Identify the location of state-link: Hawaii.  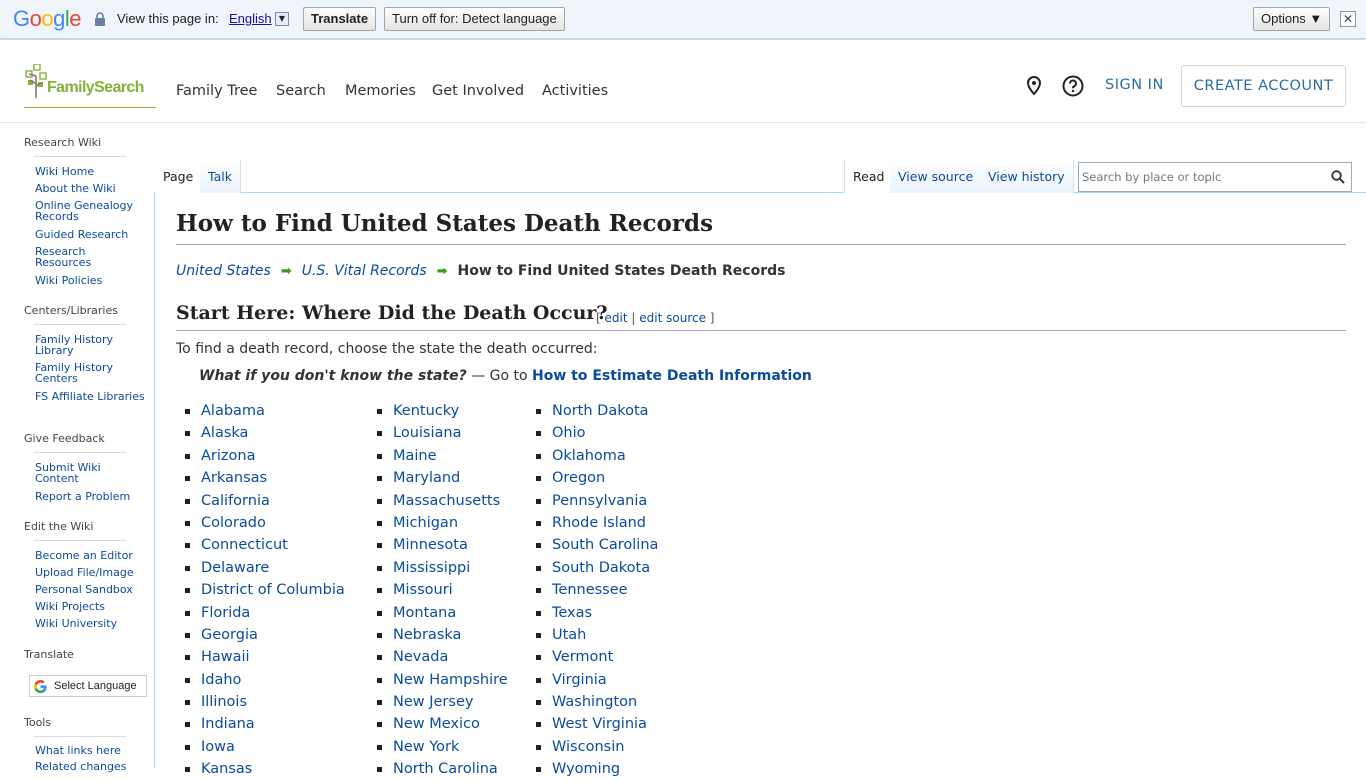
(225, 657).